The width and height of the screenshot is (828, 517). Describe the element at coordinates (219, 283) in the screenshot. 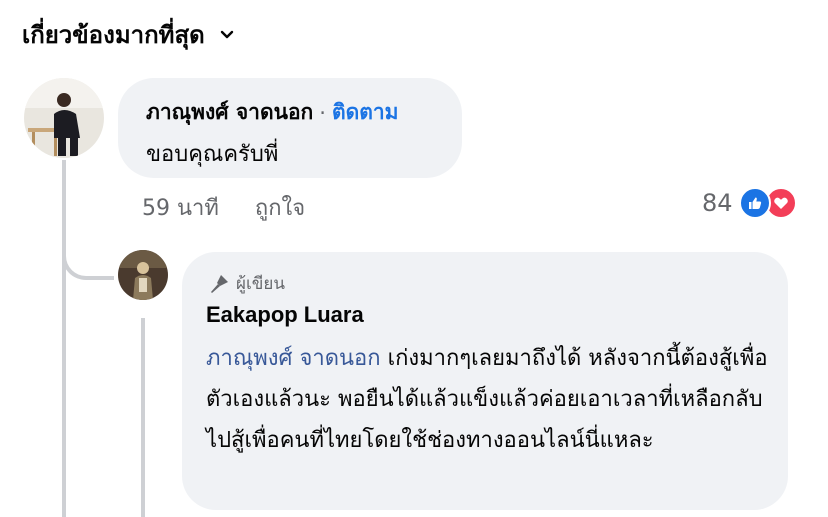

I see `microphone-icon` at that location.